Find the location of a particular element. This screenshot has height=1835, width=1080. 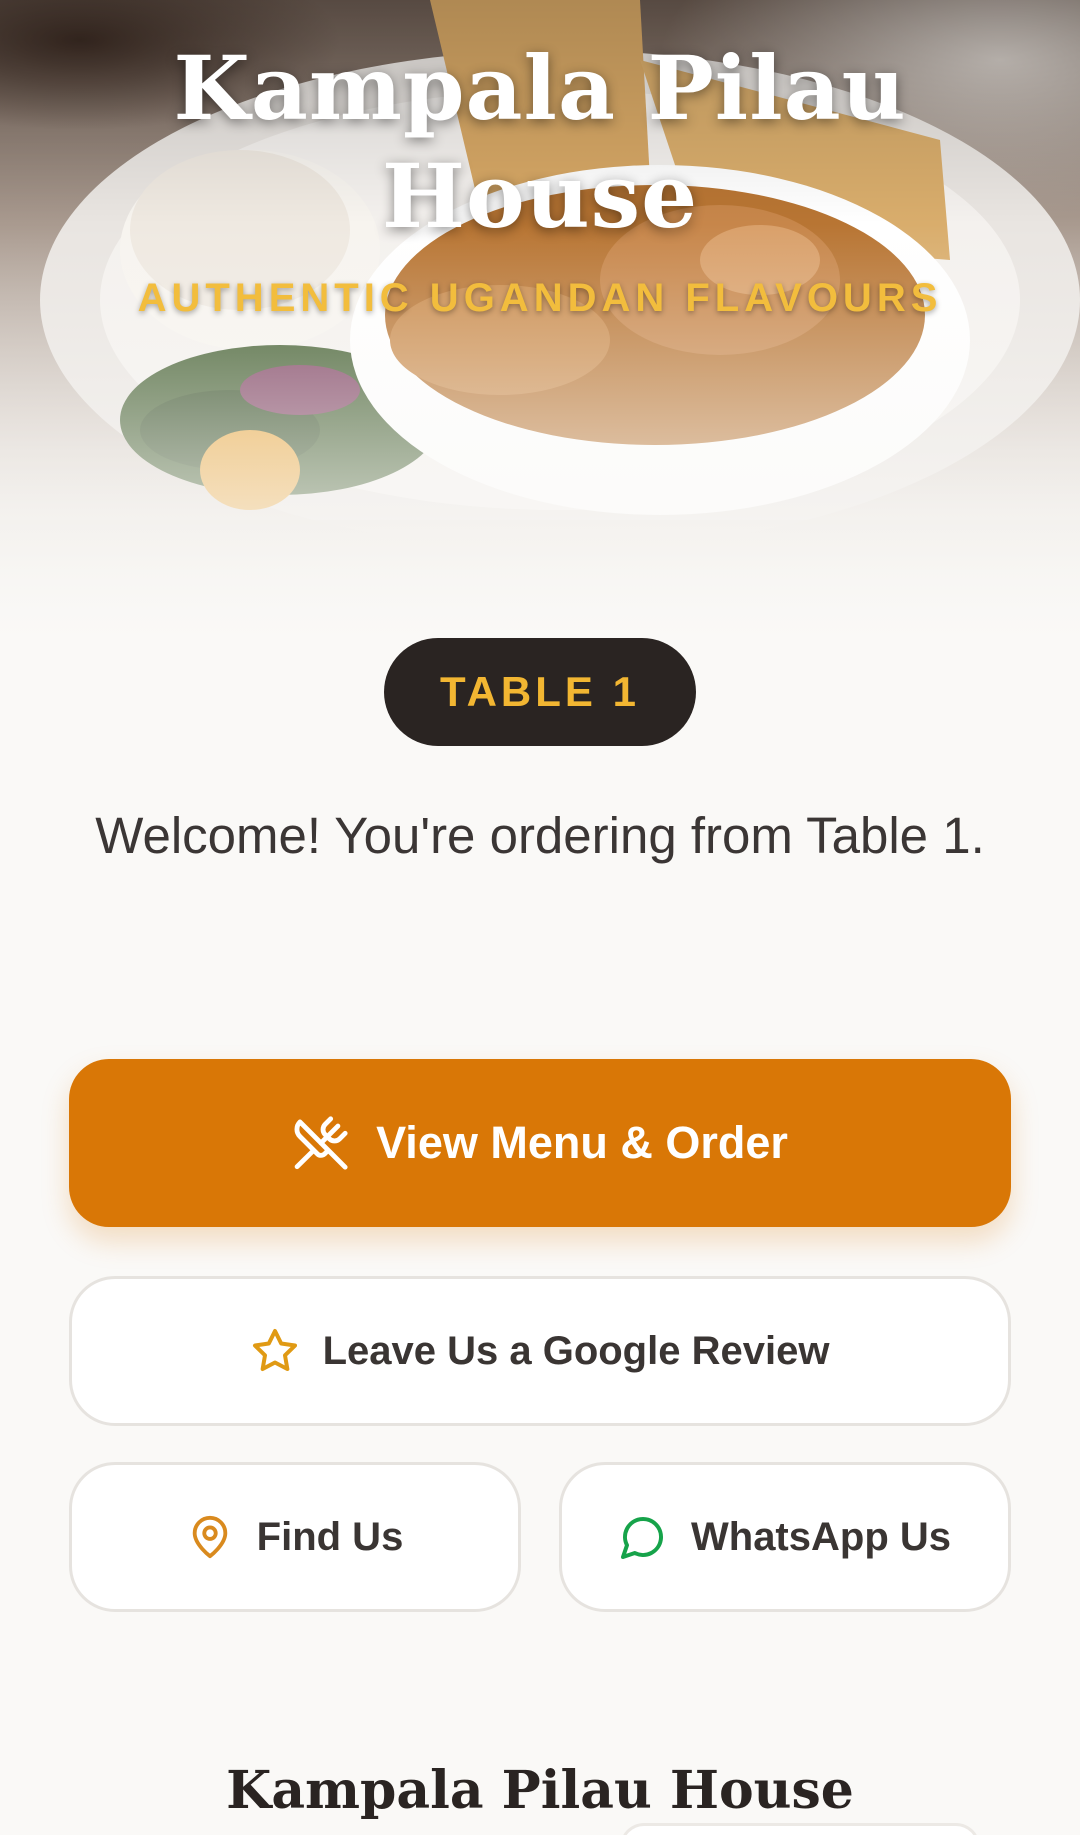

restaurant-tagline: AUTHENTIC UGANDAN FLAVOURS is located at coordinates (540, 298).